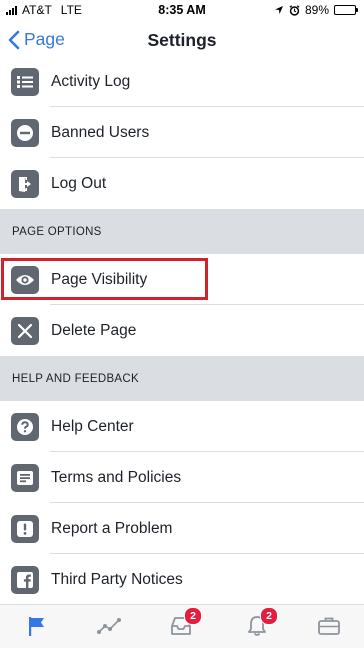 The height and width of the screenshot is (648, 364). I want to click on row-label: Page Visibility, so click(99, 279).